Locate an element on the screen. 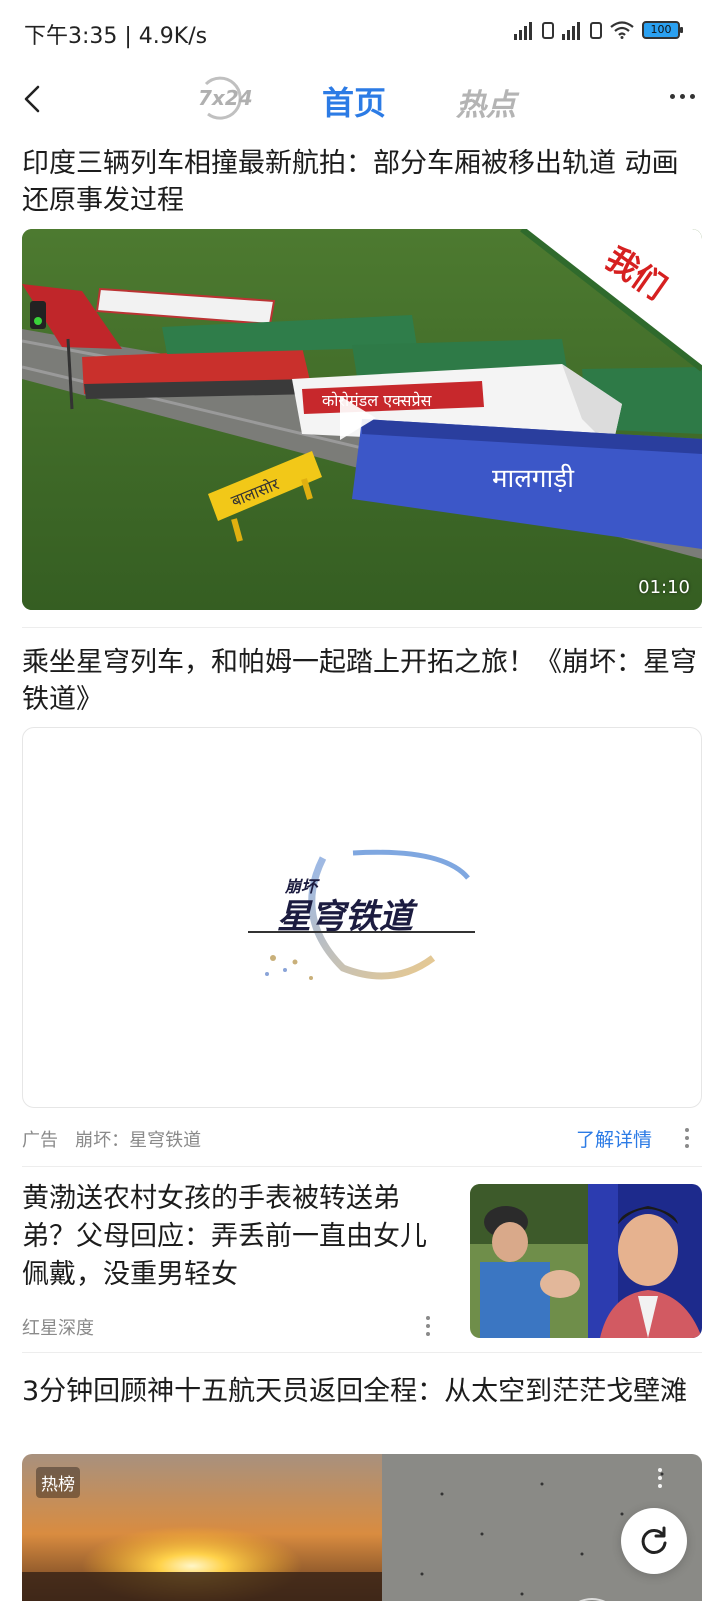 This screenshot has width=720, height=1601. tab-hot: 热点 is located at coordinates (486, 102).